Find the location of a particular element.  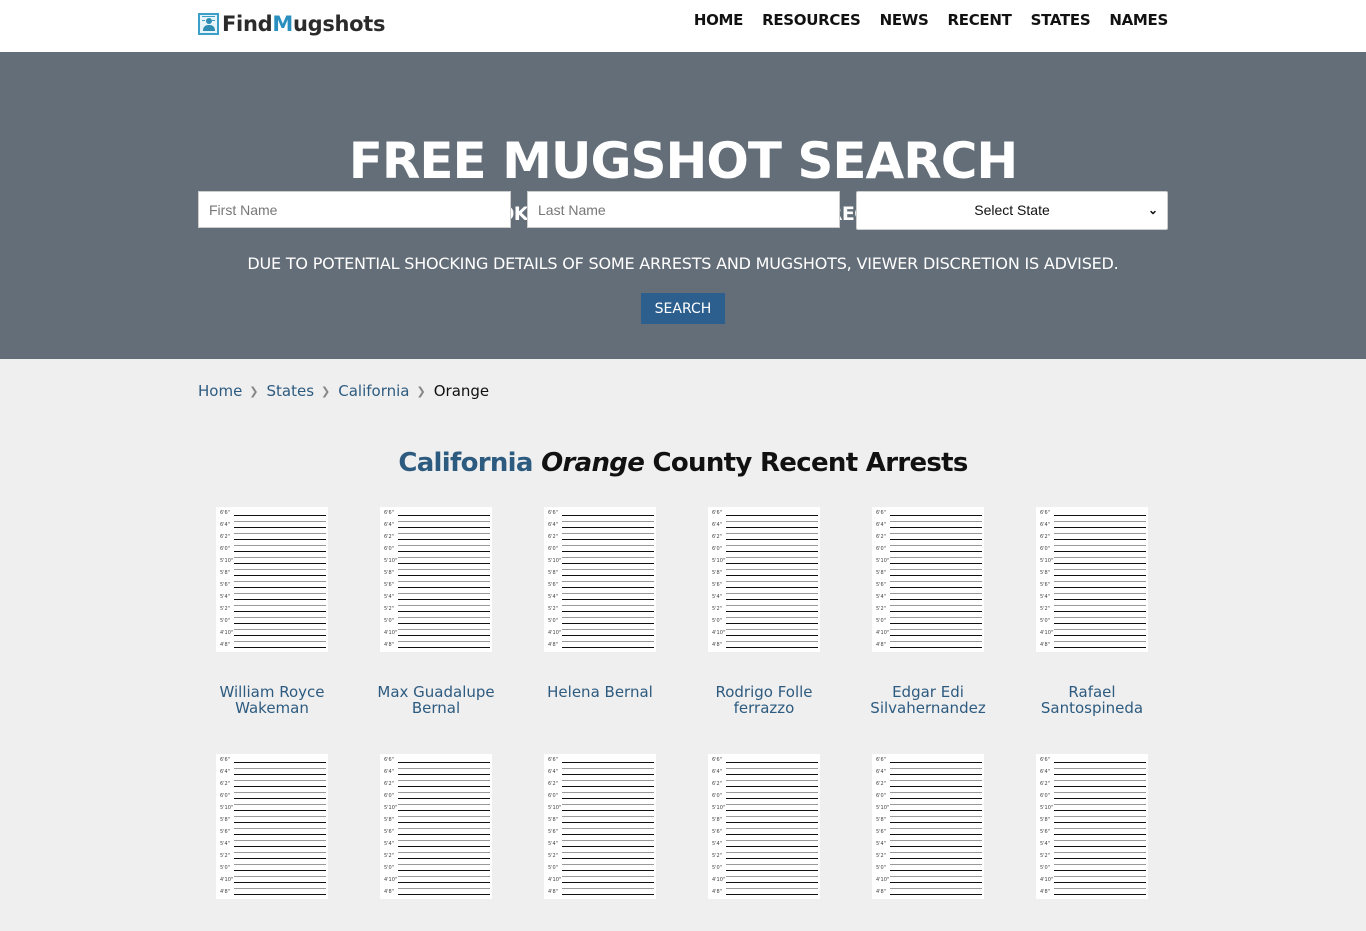

height-chart-label: 4'8" is located at coordinates (881, 645).